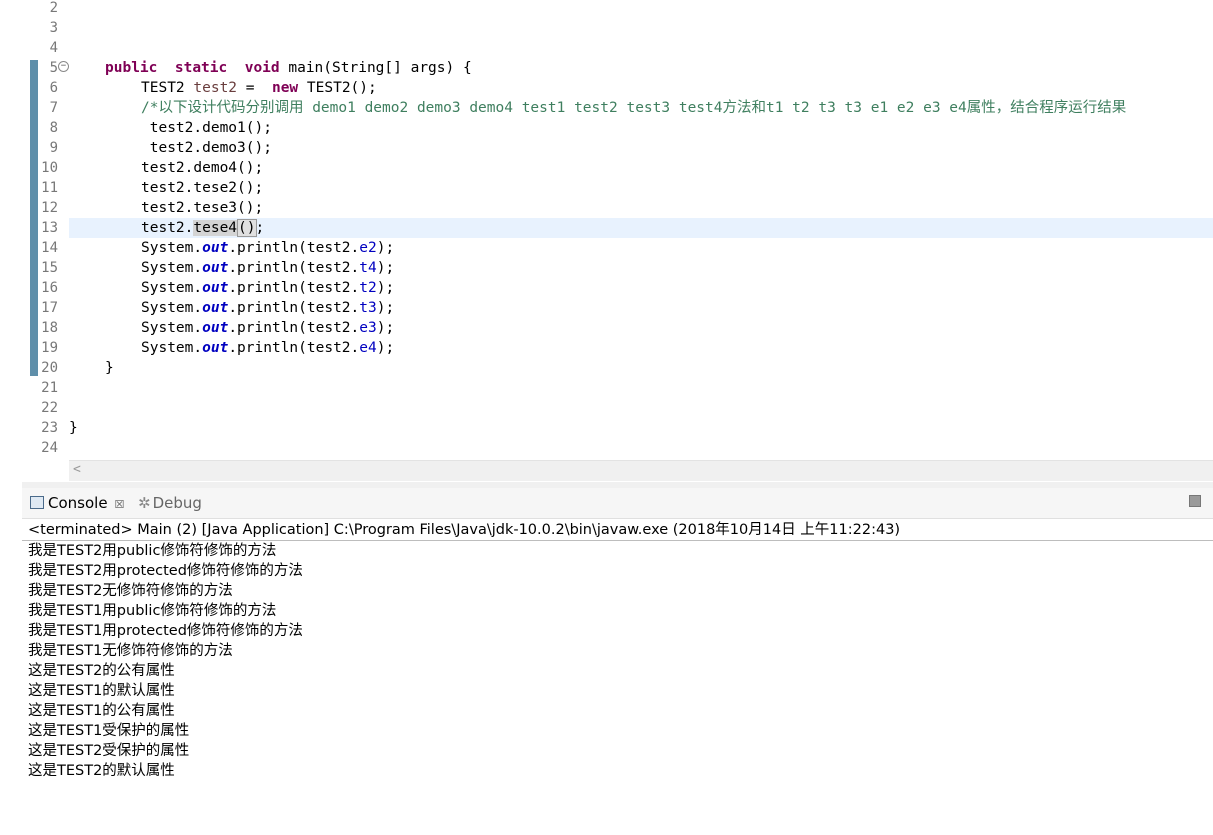 Image resolution: width=1213 pixels, height=835 pixels. I want to click on code-line-16: System.out.println(test2.t2);, so click(268, 288).